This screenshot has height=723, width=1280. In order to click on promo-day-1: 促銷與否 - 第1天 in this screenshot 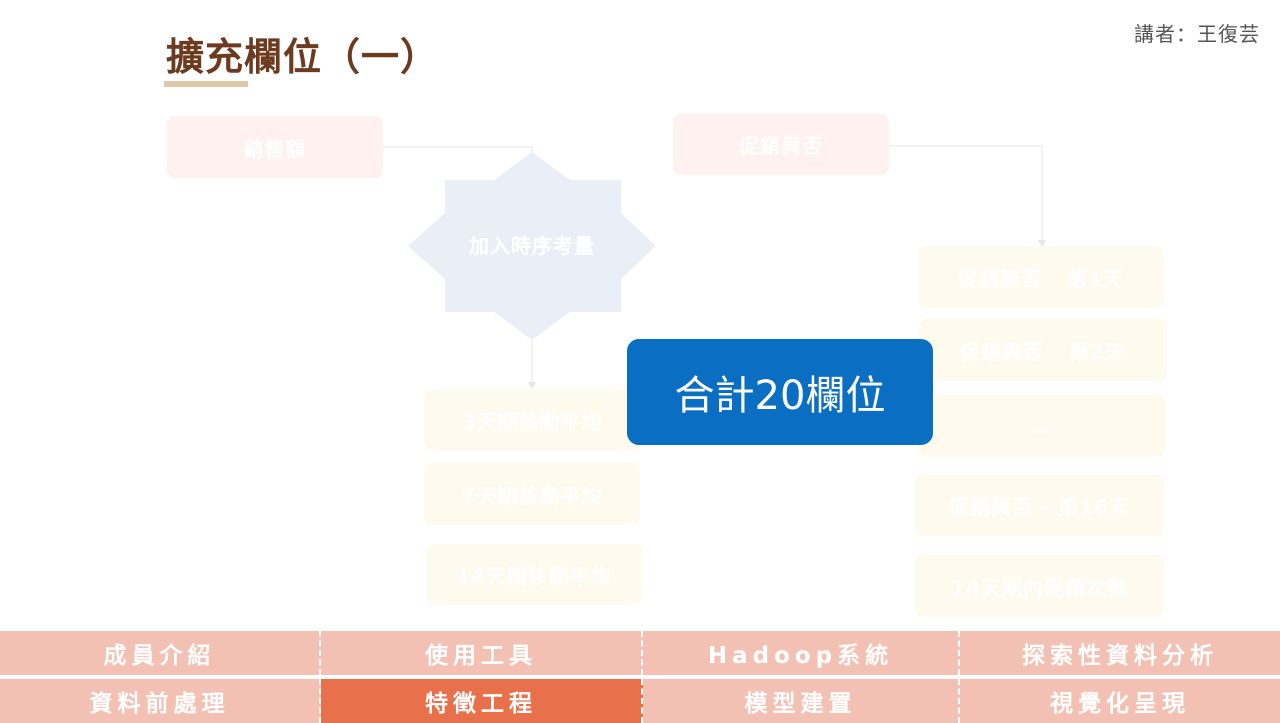, I will do `click(1041, 277)`.